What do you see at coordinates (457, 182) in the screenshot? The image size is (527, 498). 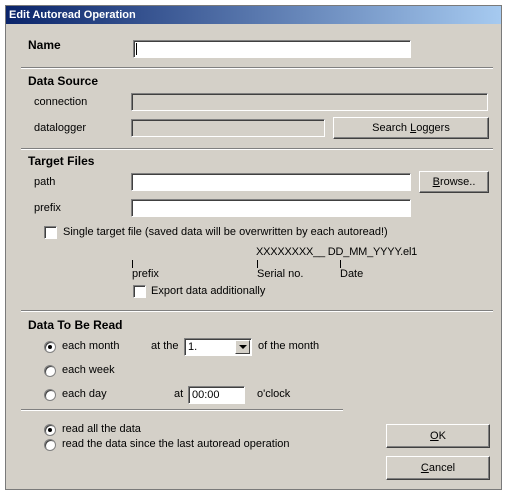 I see `browse-label-rest: rowse..` at bounding box center [457, 182].